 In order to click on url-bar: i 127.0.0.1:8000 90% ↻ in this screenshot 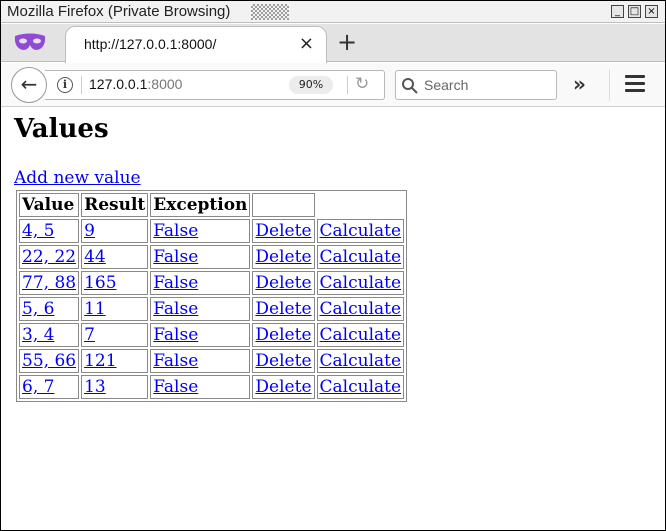, I will do `click(215, 85)`.